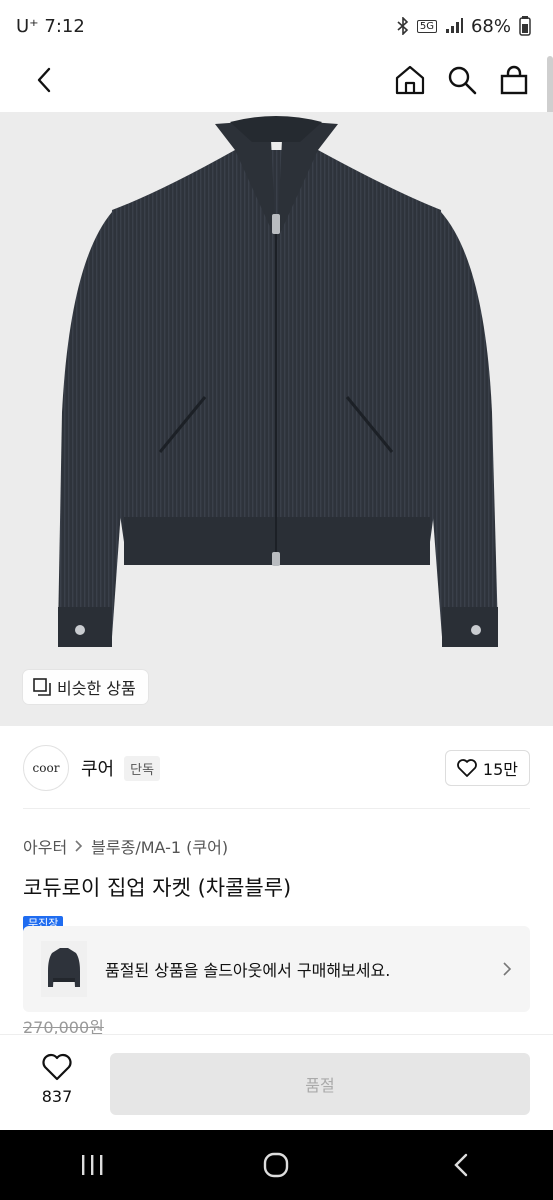  Describe the element at coordinates (248, 970) in the screenshot. I see `soldout-message: 품절된 상품을 솔드아웃에서 구매해보세요.` at that location.